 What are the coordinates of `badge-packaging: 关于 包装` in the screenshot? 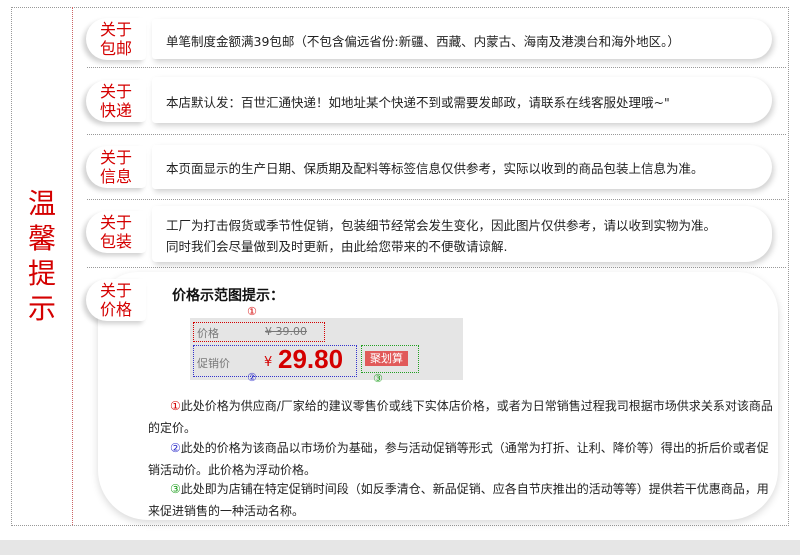 It's located at (116, 232).